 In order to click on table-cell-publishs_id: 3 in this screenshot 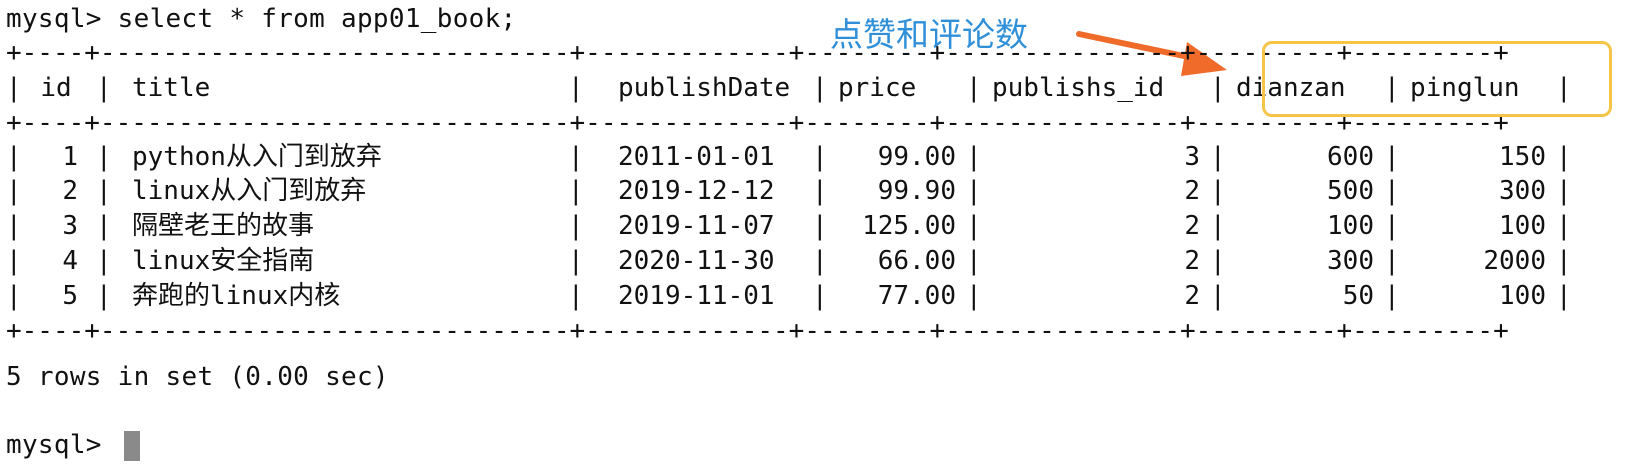, I will do `click(1192, 157)`.